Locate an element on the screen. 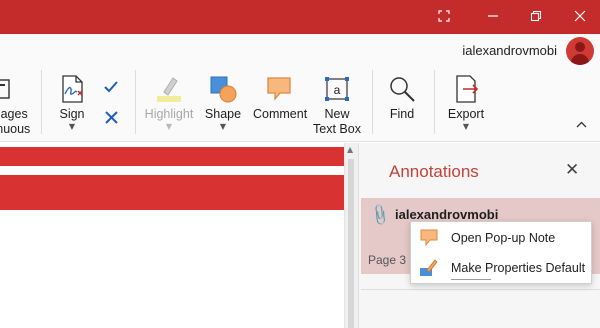 Image resolution: width=600 pixels, height=328 pixels. find-label: Find is located at coordinates (402, 114).